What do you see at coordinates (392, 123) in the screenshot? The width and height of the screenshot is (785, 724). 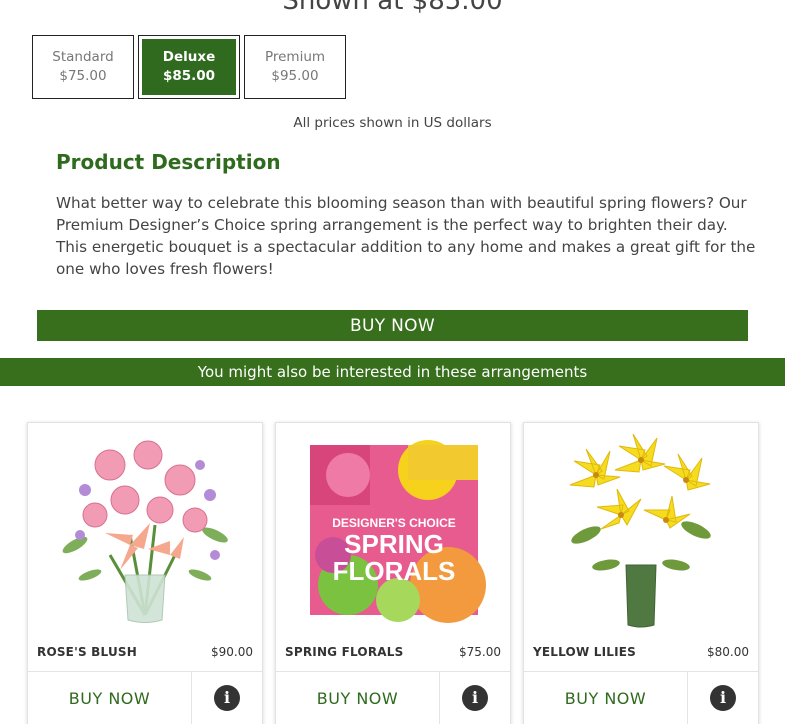 I see `price-note: All prices shown in US dollars` at bounding box center [392, 123].